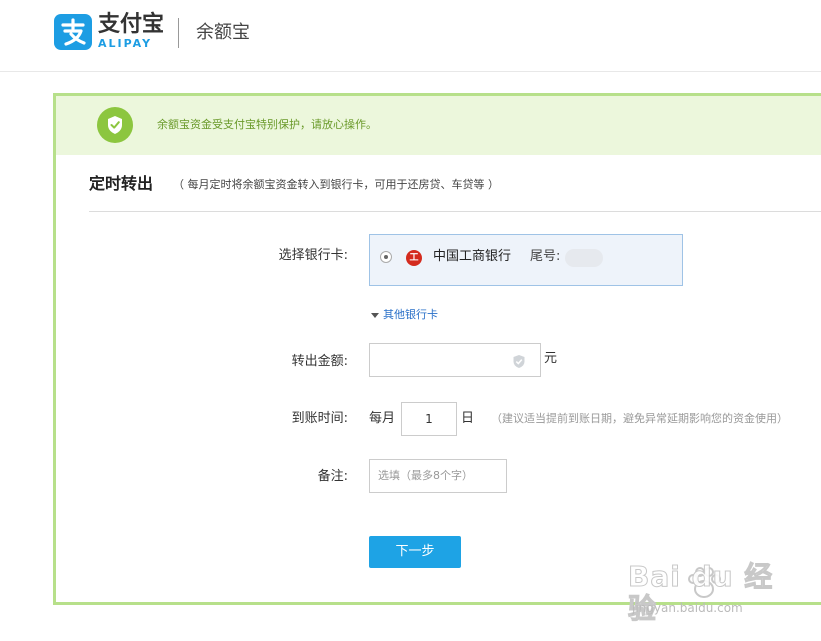  Describe the element at coordinates (410, 314) in the screenshot. I see `other-bank-label: 其他银行卡` at that location.